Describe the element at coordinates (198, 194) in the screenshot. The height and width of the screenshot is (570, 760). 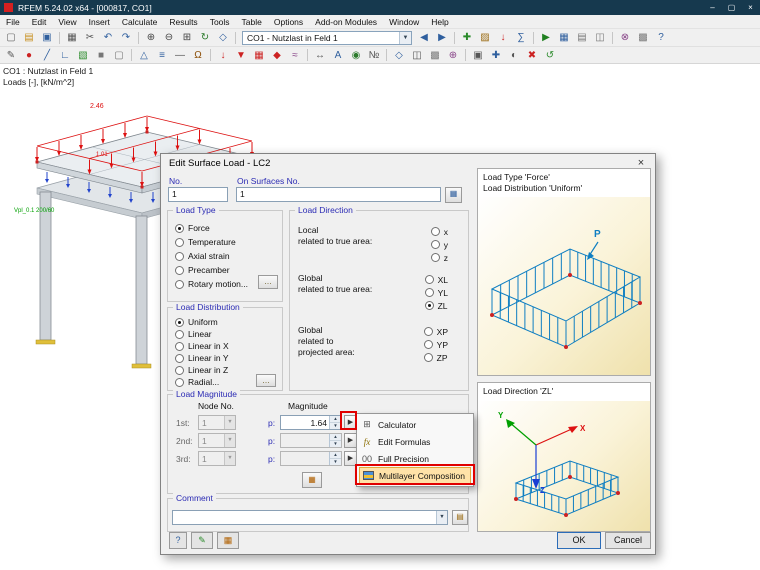
I see `load-no-input: 1` at that location.